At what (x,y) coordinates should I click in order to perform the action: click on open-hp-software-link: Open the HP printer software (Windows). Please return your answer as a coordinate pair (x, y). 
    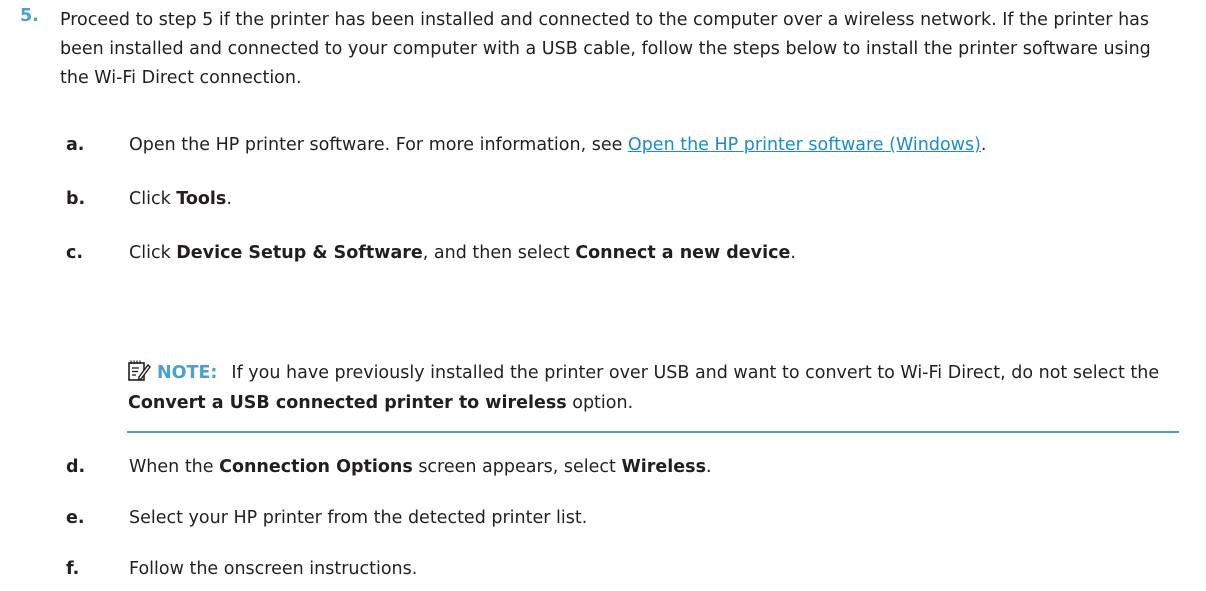
    Looking at the image, I should click on (804, 145).